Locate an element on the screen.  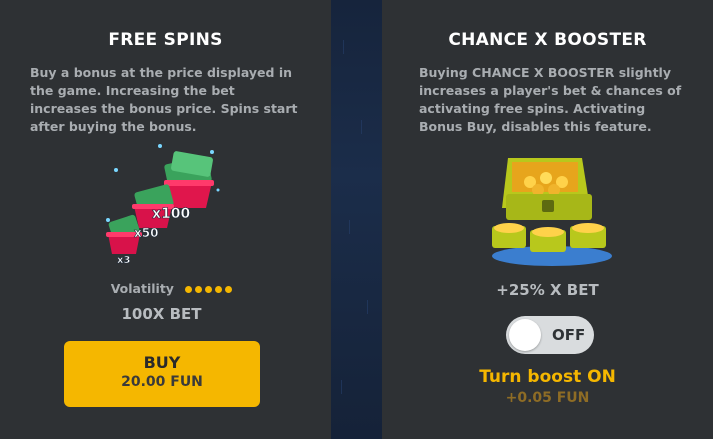
boost-cost: +0.05 FUN is located at coordinates (547, 398).